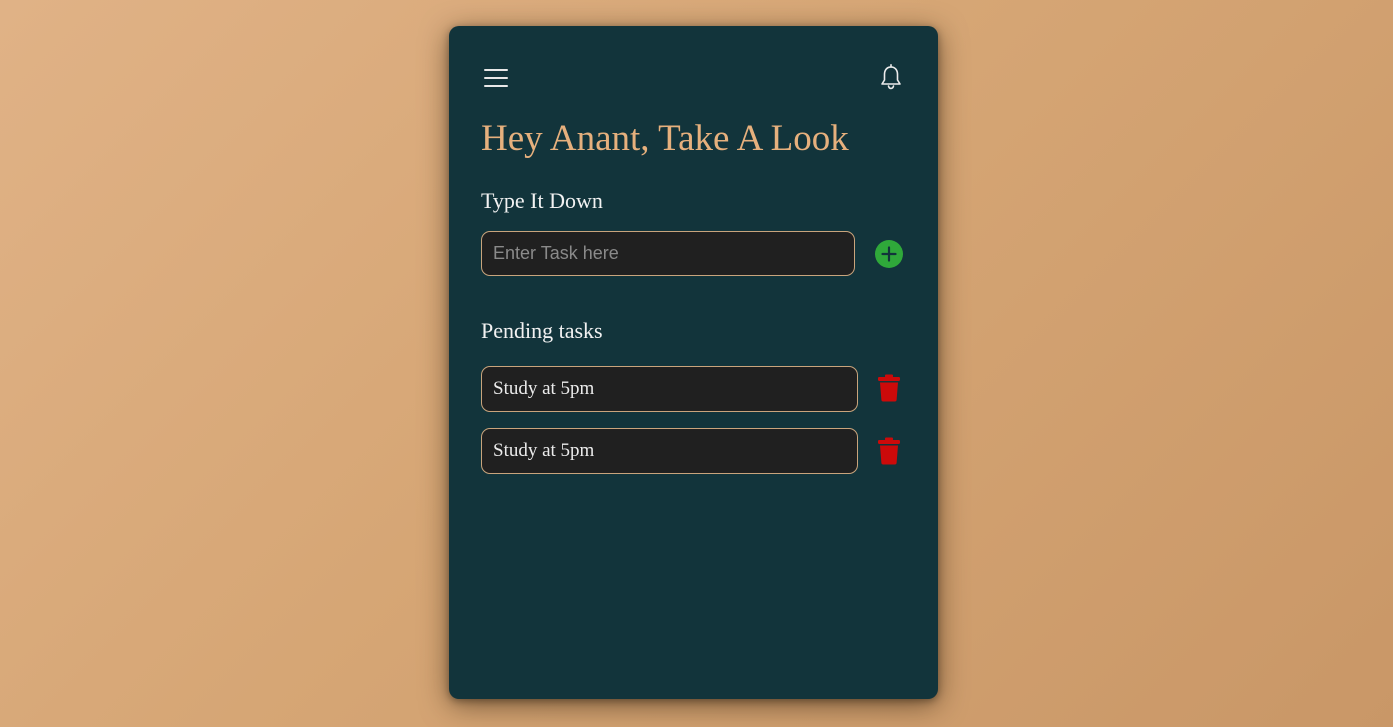 This screenshot has height=727, width=1393. Describe the element at coordinates (693, 78) in the screenshot. I see `top-bar` at that location.